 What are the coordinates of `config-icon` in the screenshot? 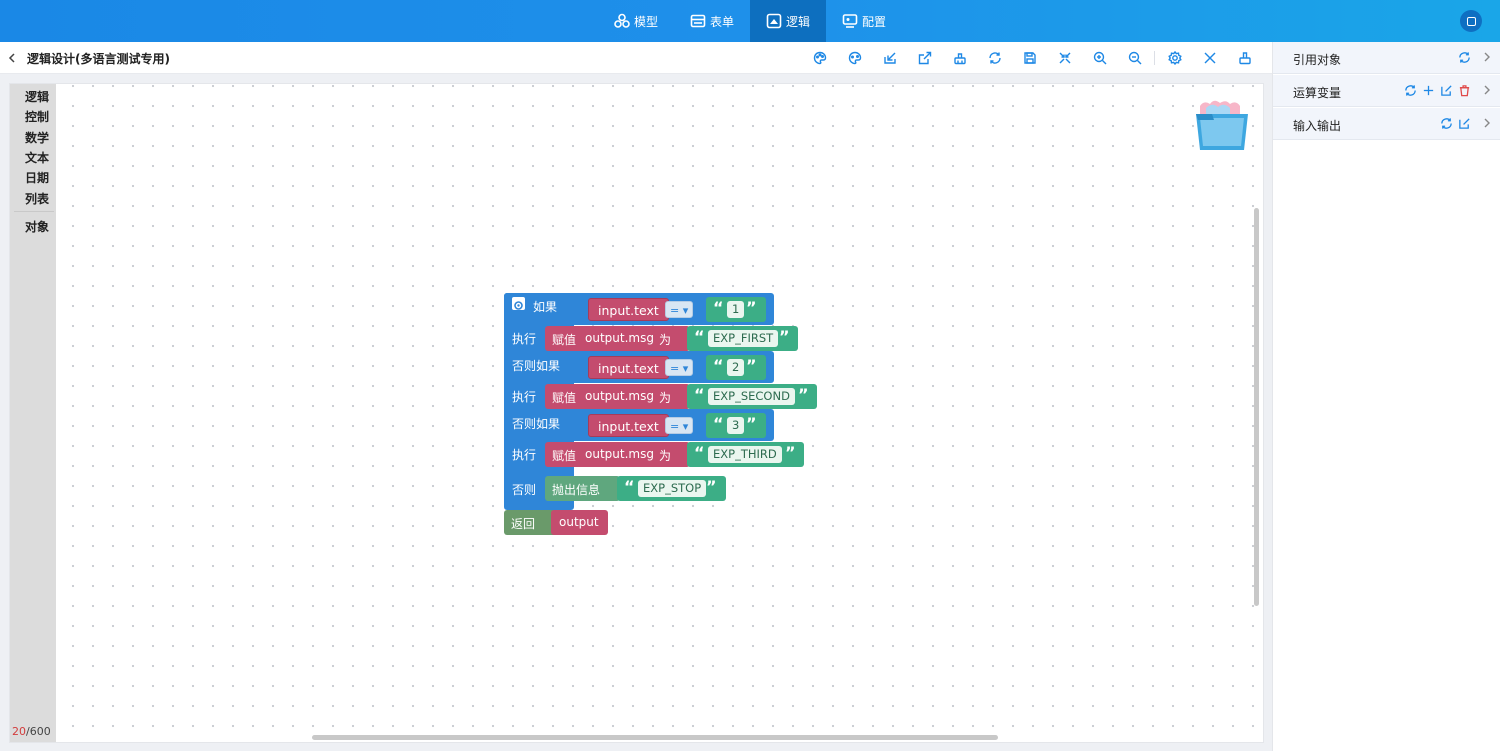 It's located at (850, 21).